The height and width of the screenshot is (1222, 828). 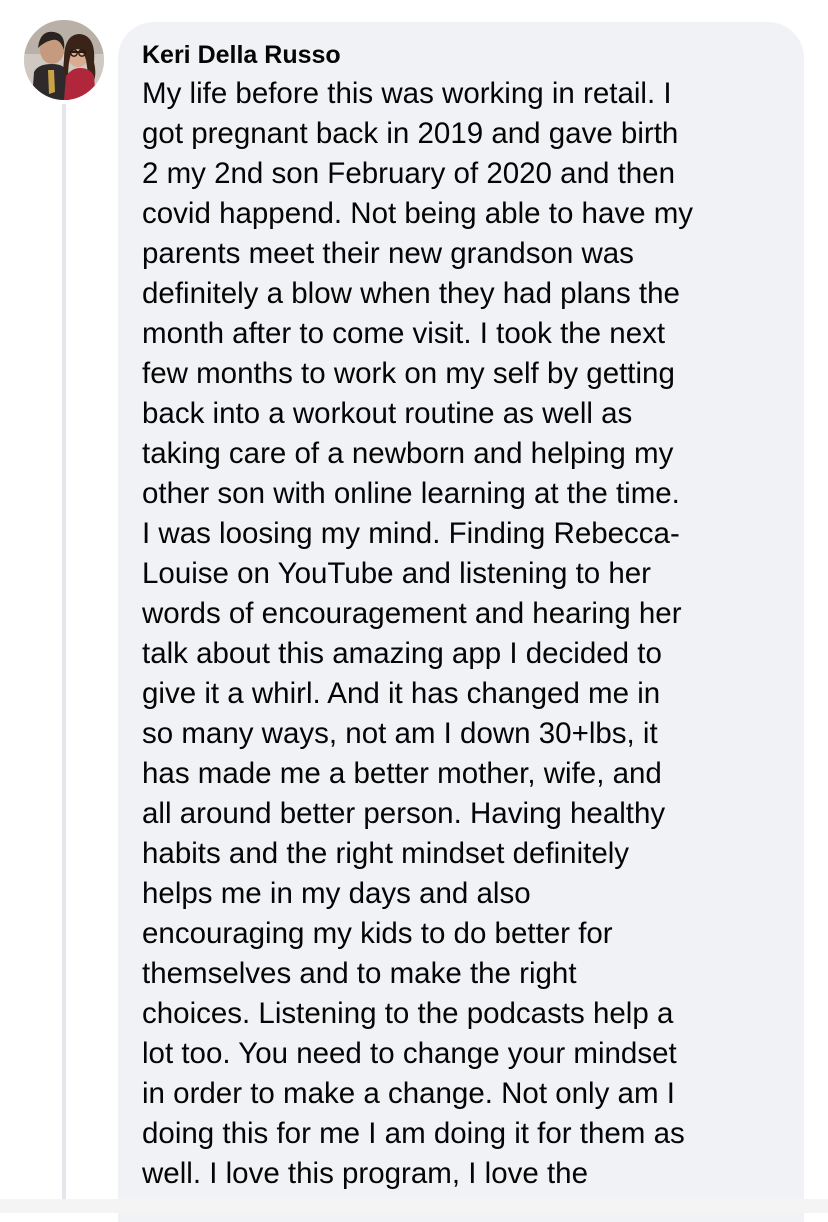 I want to click on author-avatar, so click(x=64, y=60).